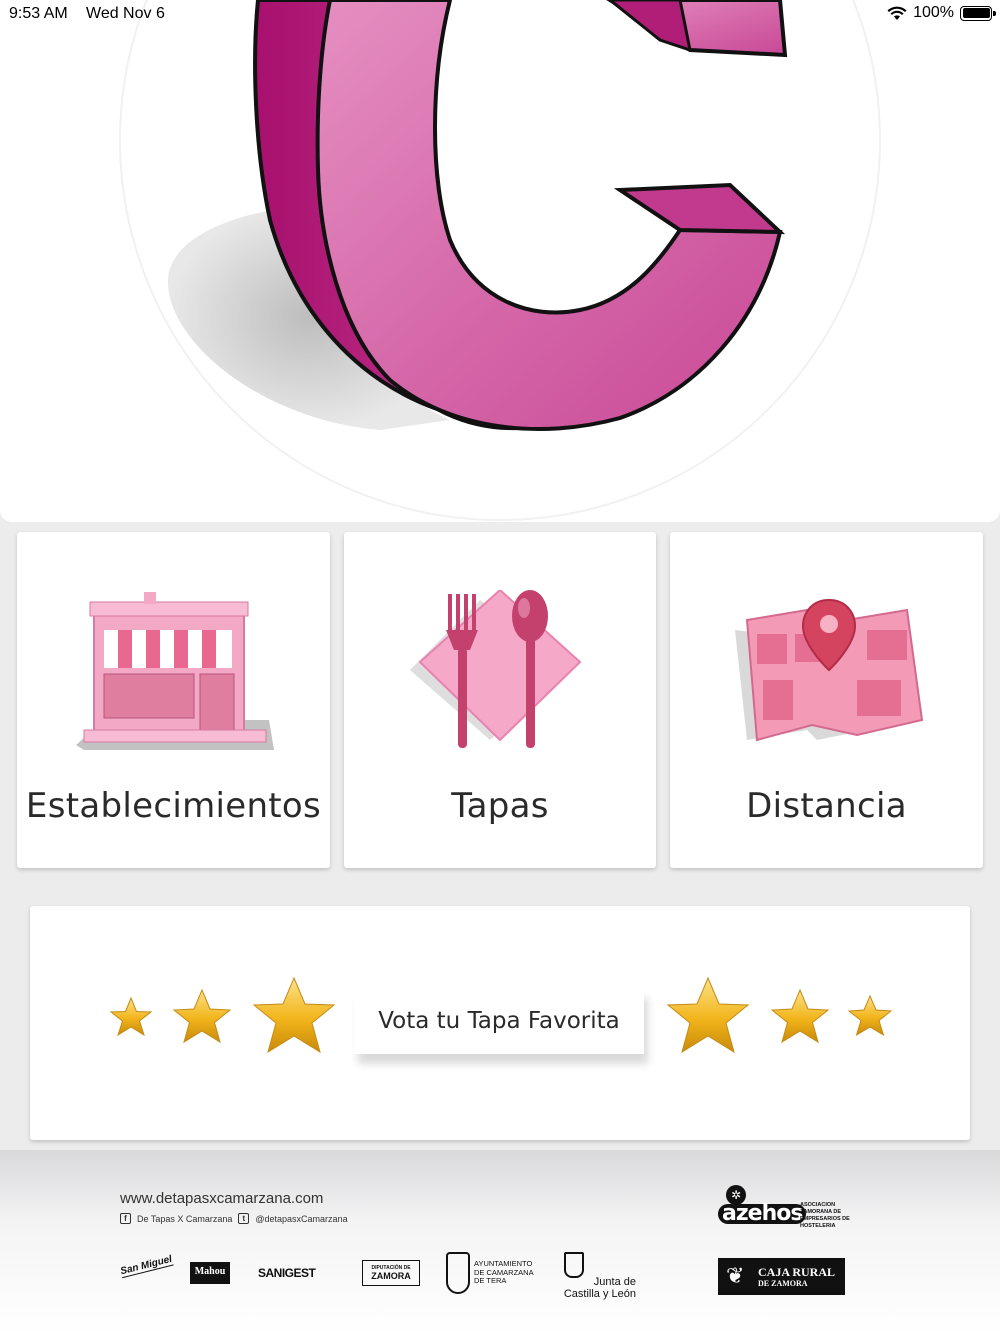 The height and width of the screenshot is (1334, 1000). I want to click on star-group-left-icon, so click(222, 1015).